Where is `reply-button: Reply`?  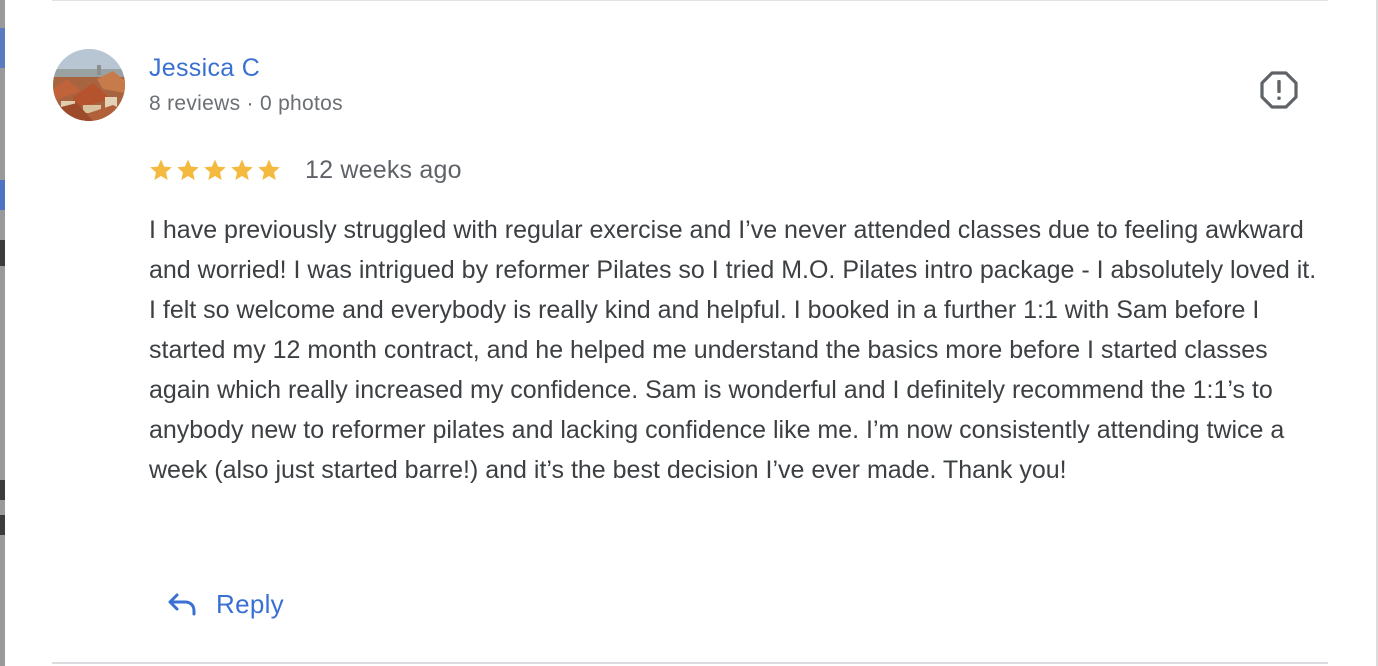
reply-button: Reply is located at coordinates (225, 604).